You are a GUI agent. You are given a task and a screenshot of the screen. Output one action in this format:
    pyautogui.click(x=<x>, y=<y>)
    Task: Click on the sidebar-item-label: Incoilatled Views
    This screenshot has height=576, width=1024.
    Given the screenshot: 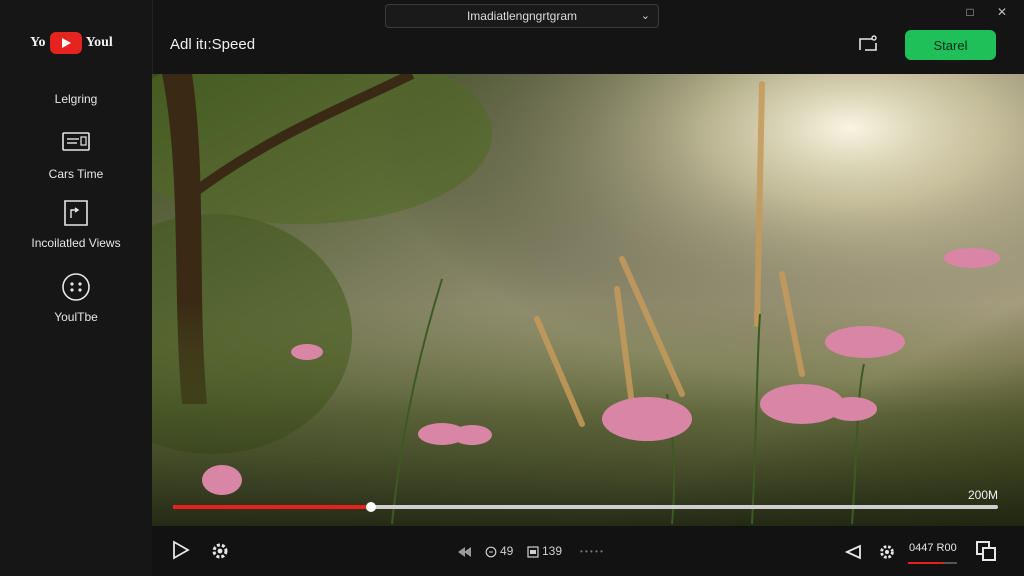 What is the action you would take?
    pyautogui.click(x=76, y=243)
    